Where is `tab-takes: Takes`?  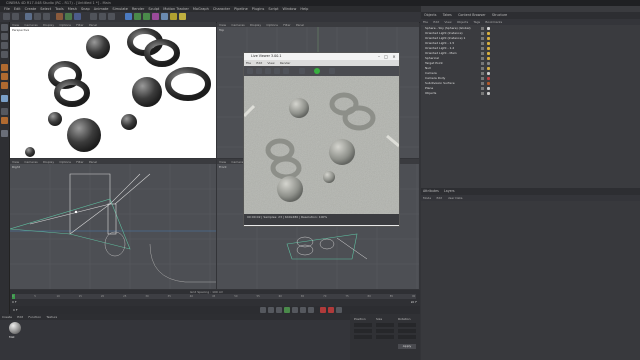
tab-takes: Takes is located at coordinates (447, 15).